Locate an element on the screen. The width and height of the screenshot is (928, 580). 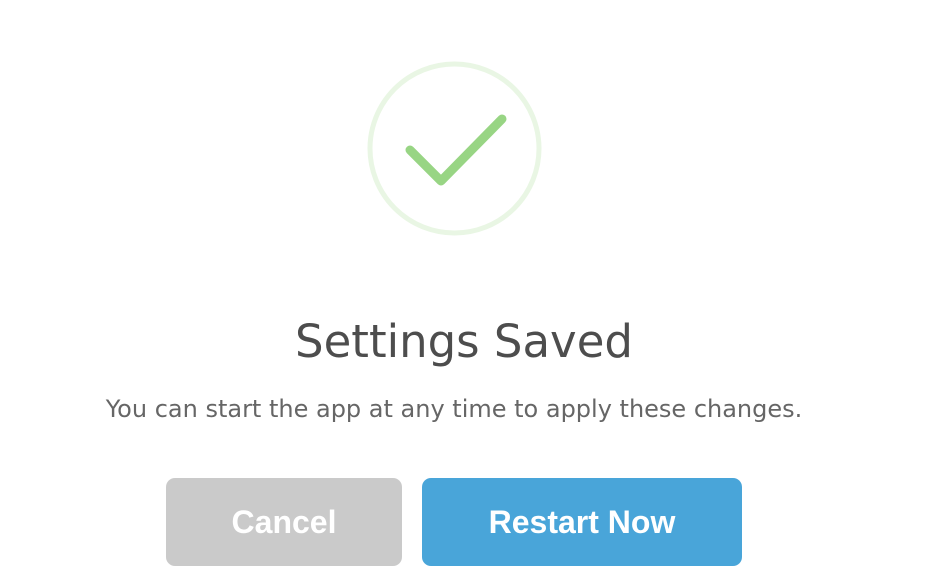
check-circle-icon is located at coordinates (454, 148).